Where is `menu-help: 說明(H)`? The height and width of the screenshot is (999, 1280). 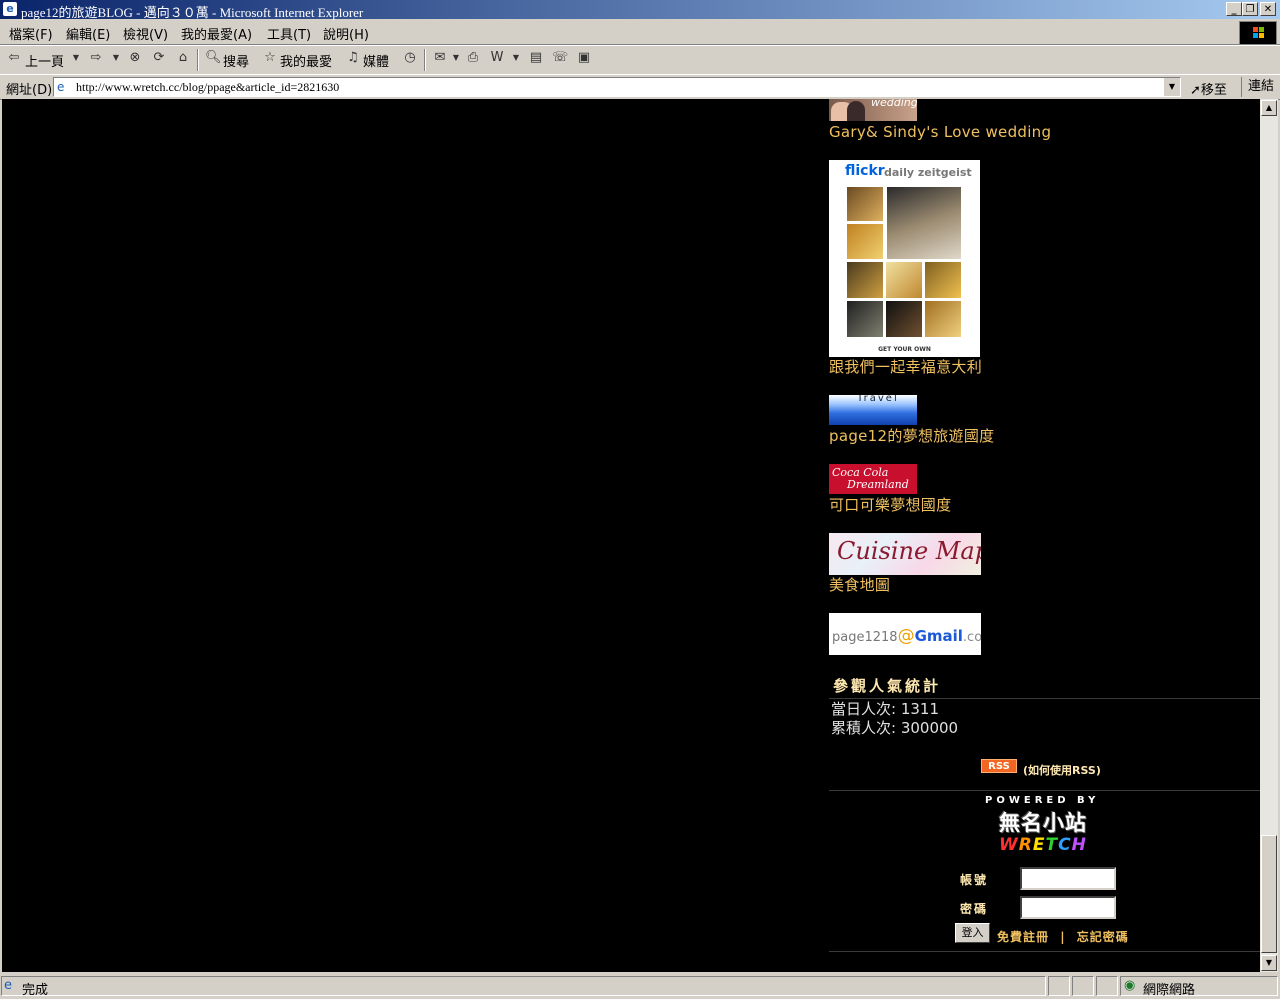
menu-help: 說明(H) is located at coordinates (346, 33).